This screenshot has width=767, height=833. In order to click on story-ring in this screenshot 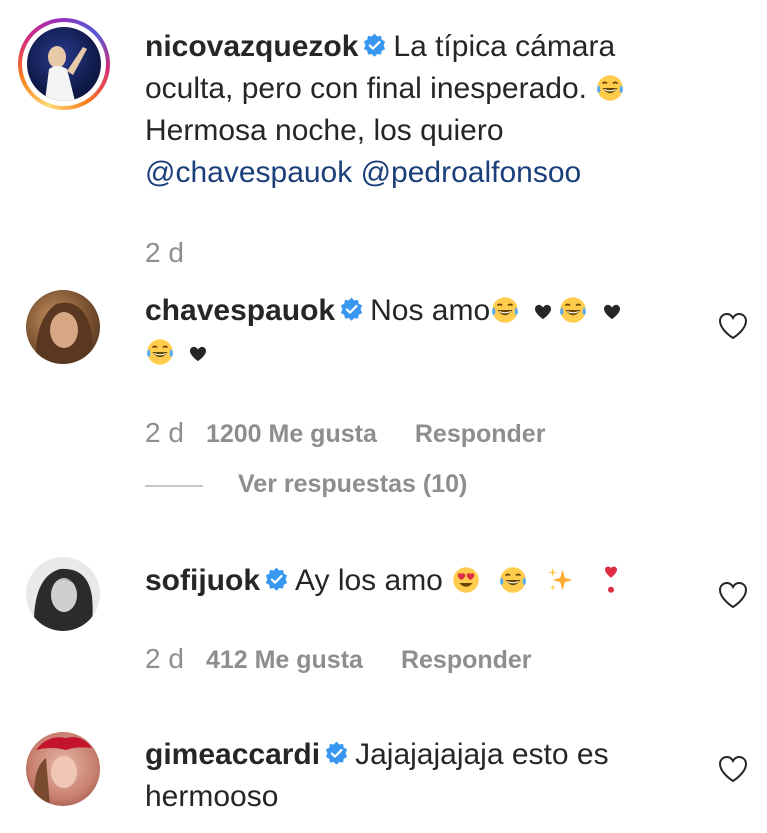, I will do `click(64, 64)`.